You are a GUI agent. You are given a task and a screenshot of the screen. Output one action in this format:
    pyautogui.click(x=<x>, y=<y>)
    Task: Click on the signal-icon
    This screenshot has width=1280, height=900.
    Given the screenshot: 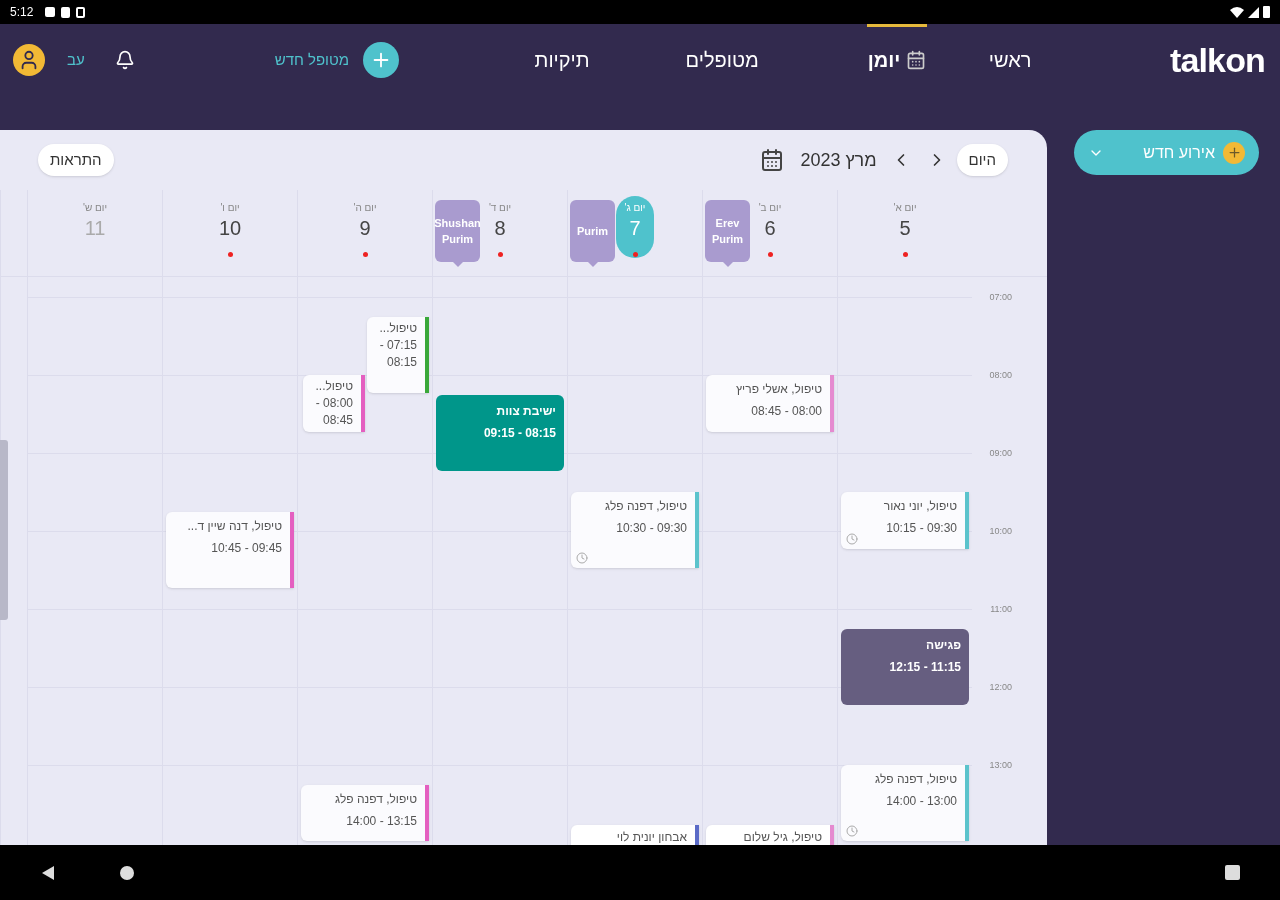 What is the action you would take?
    pyautogui.click(x=1253, y=12)
    